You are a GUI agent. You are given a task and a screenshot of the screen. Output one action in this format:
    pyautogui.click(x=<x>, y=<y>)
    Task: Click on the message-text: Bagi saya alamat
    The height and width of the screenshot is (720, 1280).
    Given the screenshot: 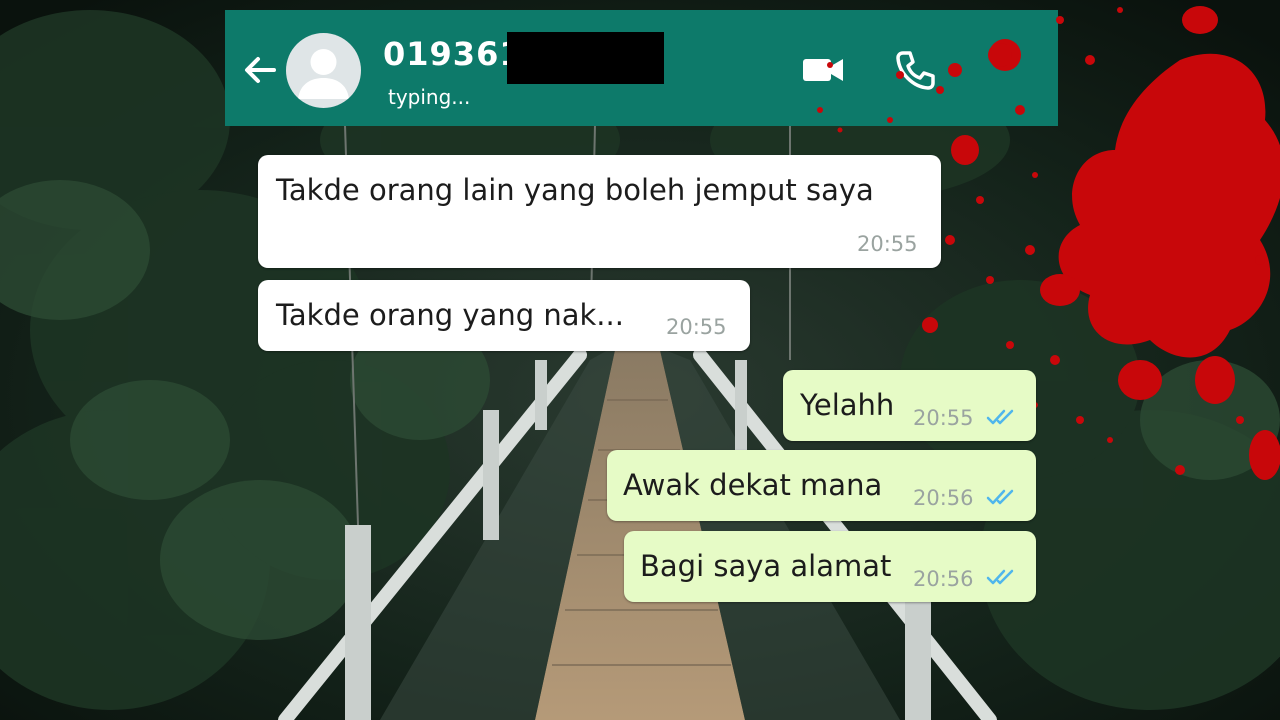 What is the action you would take?
    pyautogui.click(x=766, y=566)
    